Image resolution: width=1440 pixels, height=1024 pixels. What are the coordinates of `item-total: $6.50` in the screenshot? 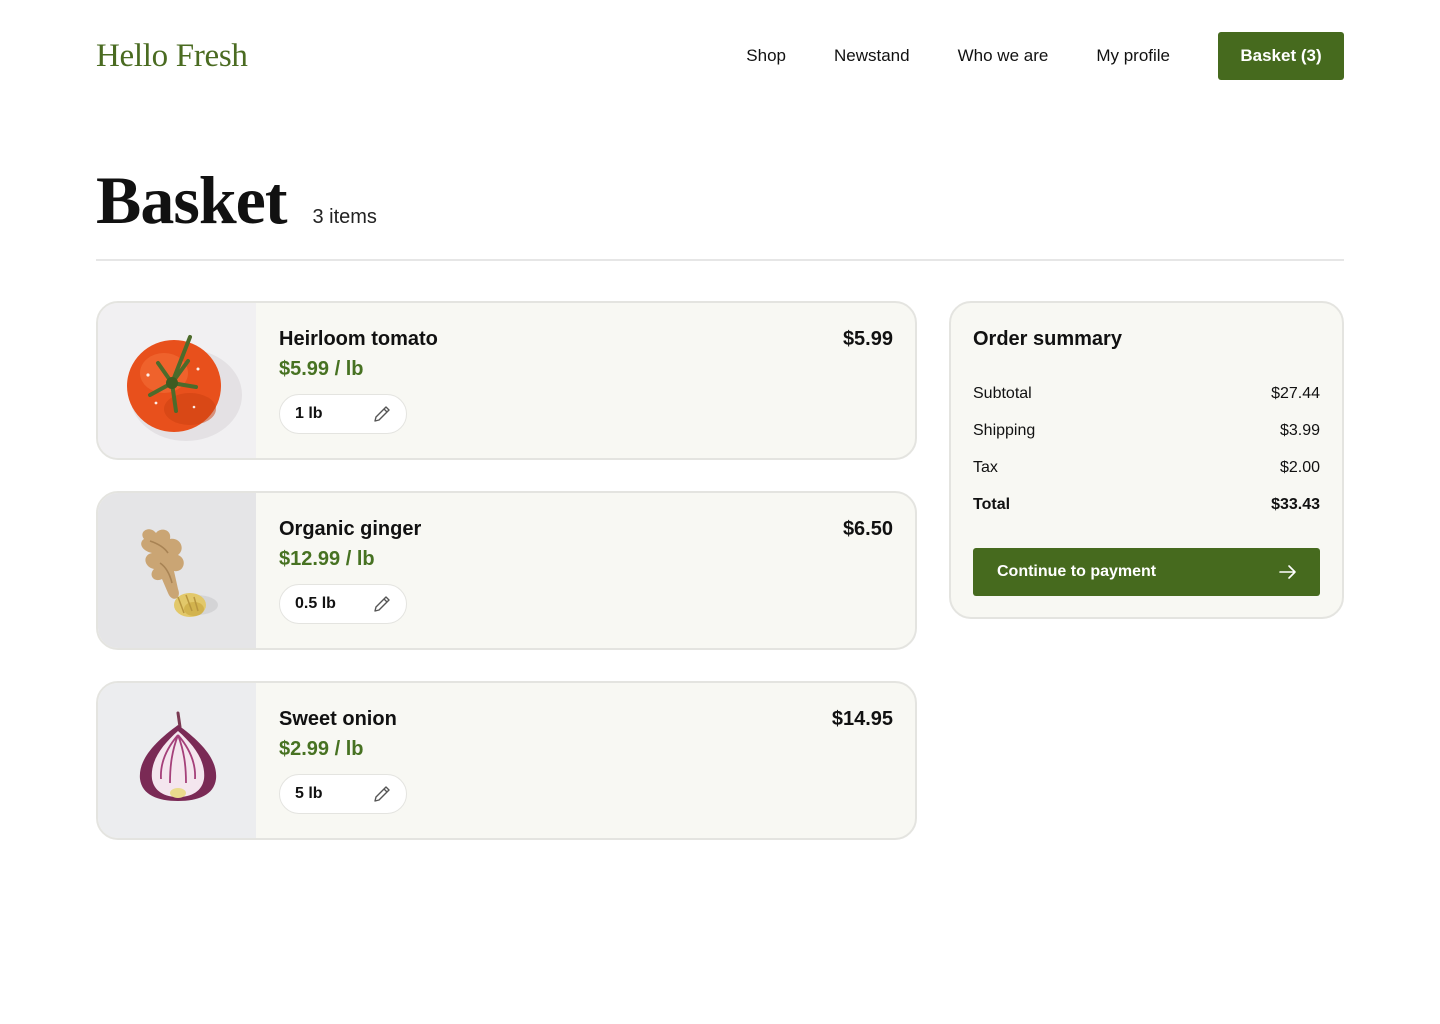 It's located at (867, 529).